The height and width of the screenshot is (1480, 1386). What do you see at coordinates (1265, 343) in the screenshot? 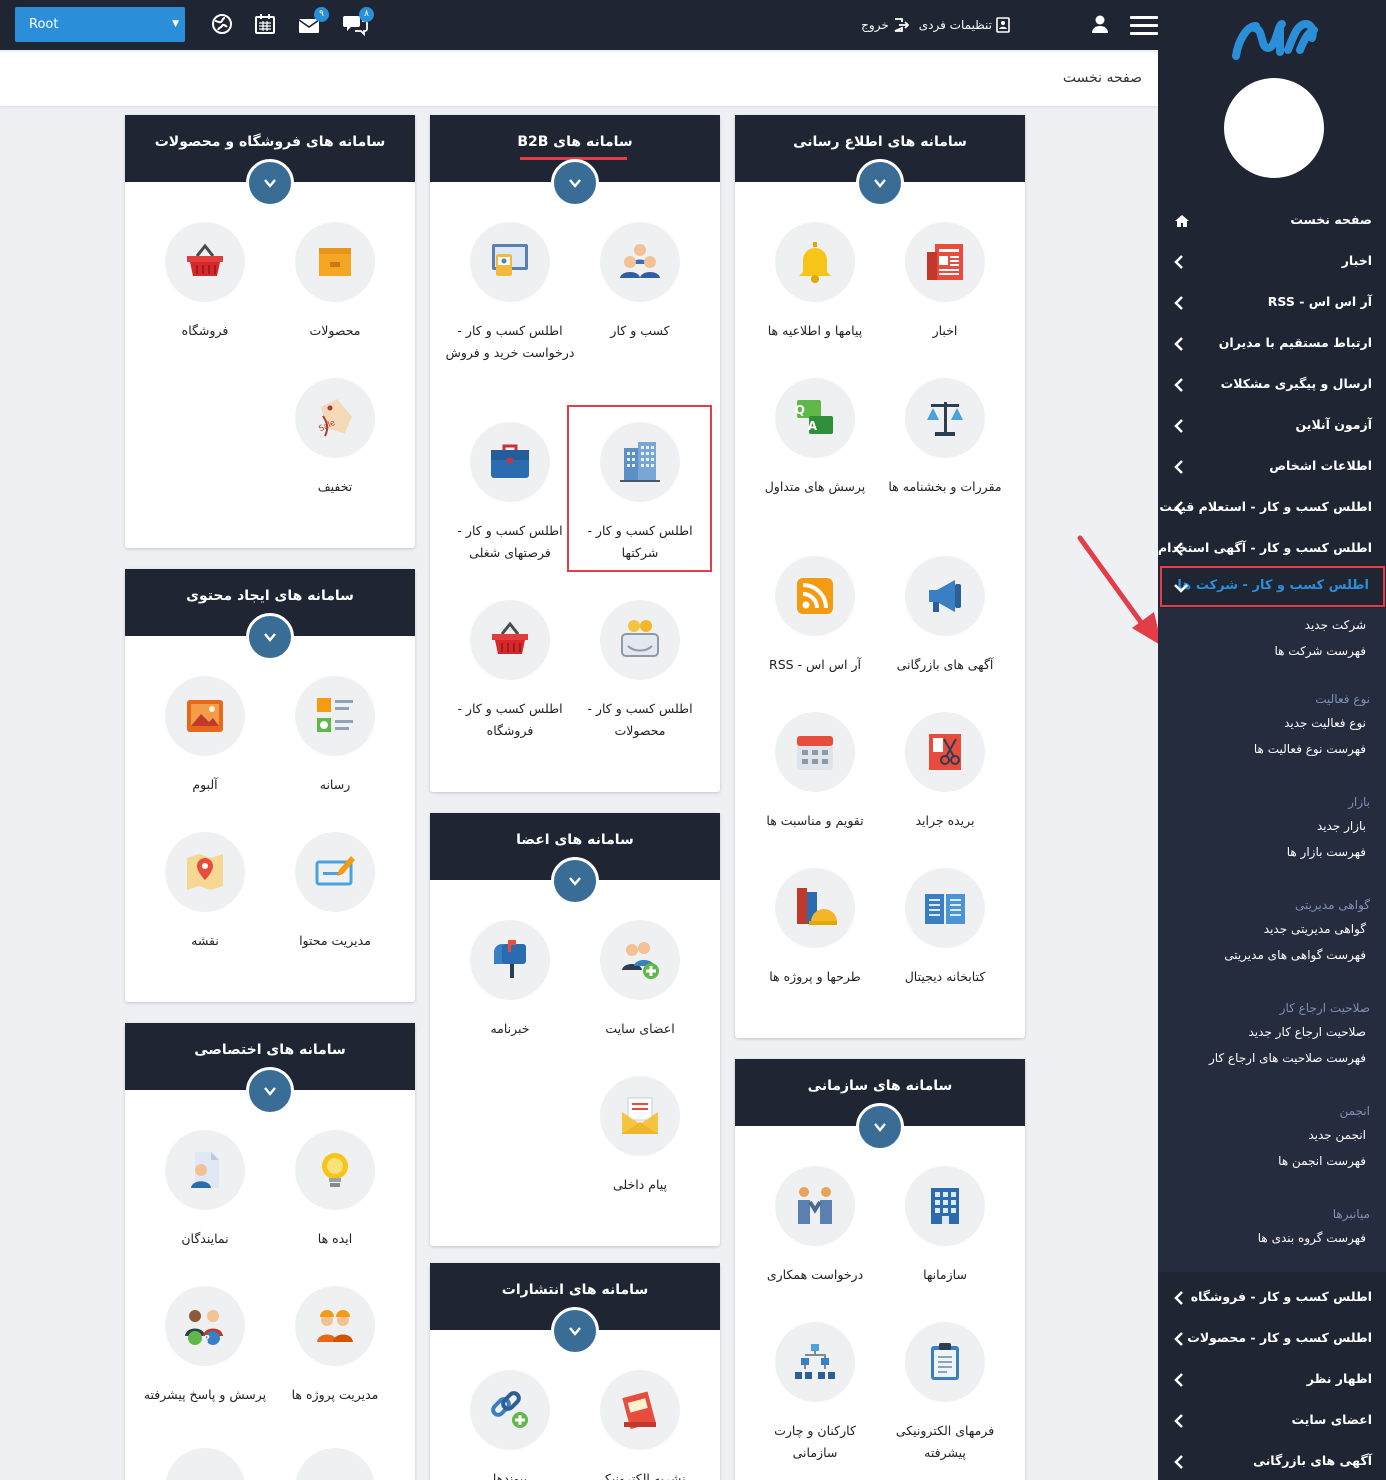
I see `sidebar-item-managers: ارتباط مستقیم با مدیران` at bounding box center [1265, 343].